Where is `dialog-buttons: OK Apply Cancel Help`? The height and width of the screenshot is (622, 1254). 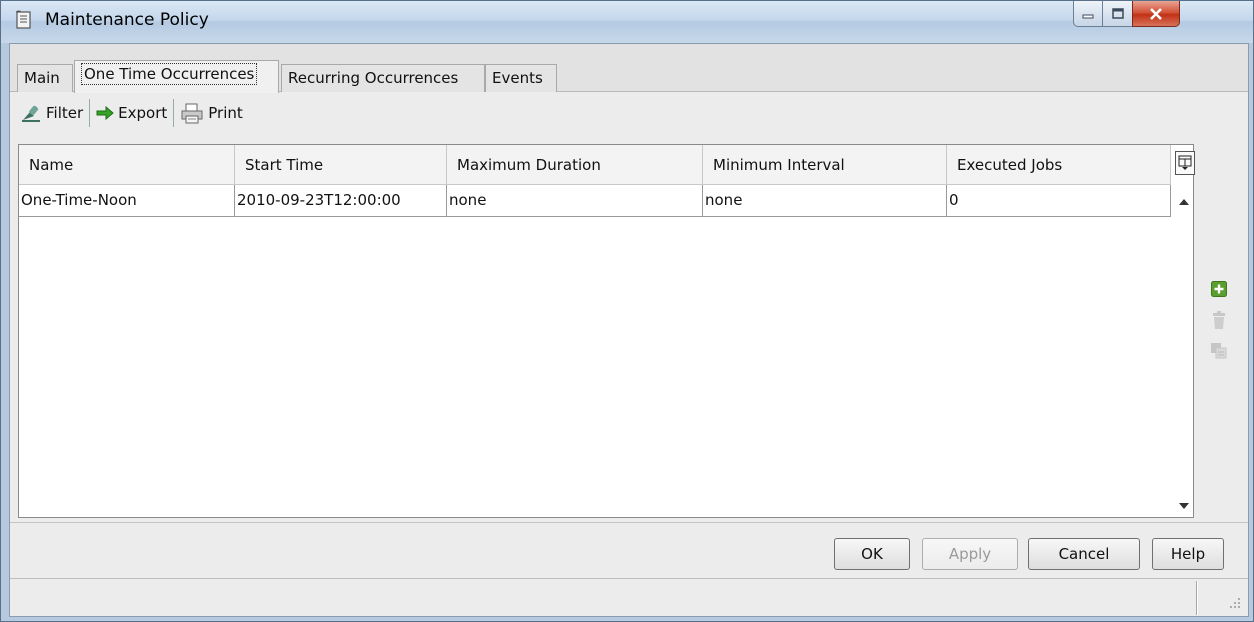 dialog-buttons: OK Apply Cancel Help is located at coordinates (629, 551).